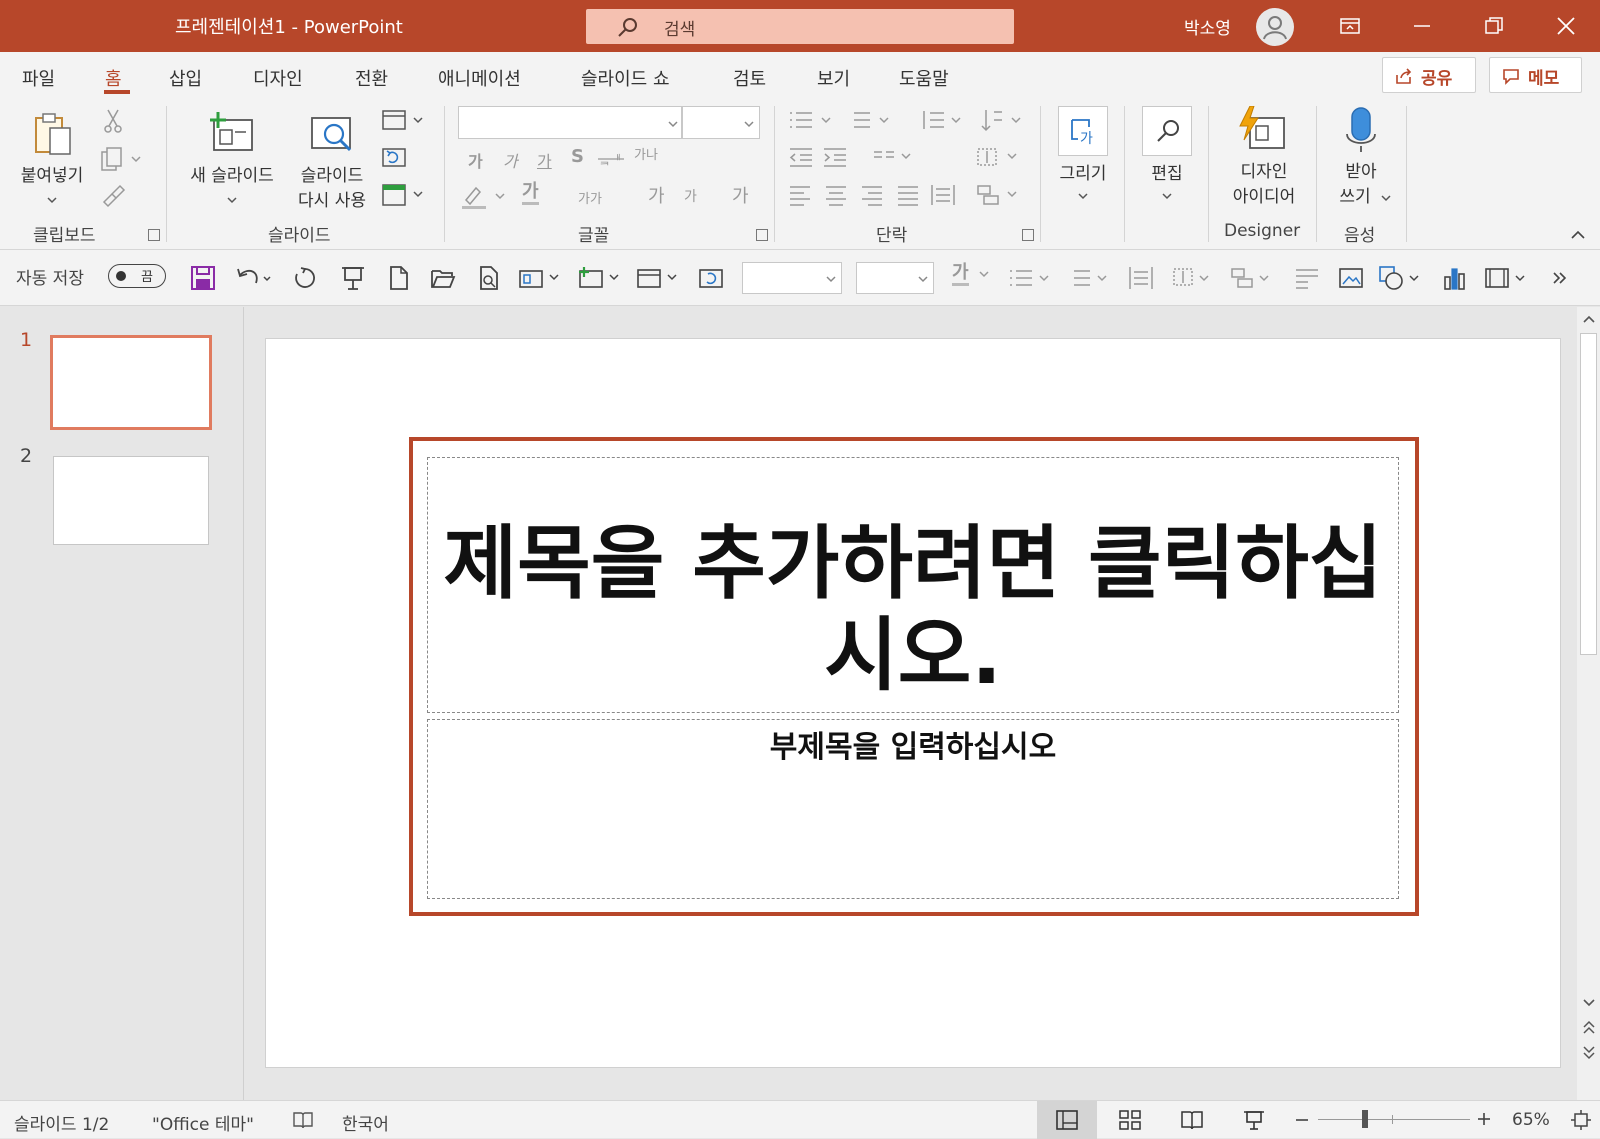 The image size is (1600, 1139). What do you see at coordinates (185, 78) in the screenshot?
I see `tab-insert: 삽입` at bounding box center [185, 78].